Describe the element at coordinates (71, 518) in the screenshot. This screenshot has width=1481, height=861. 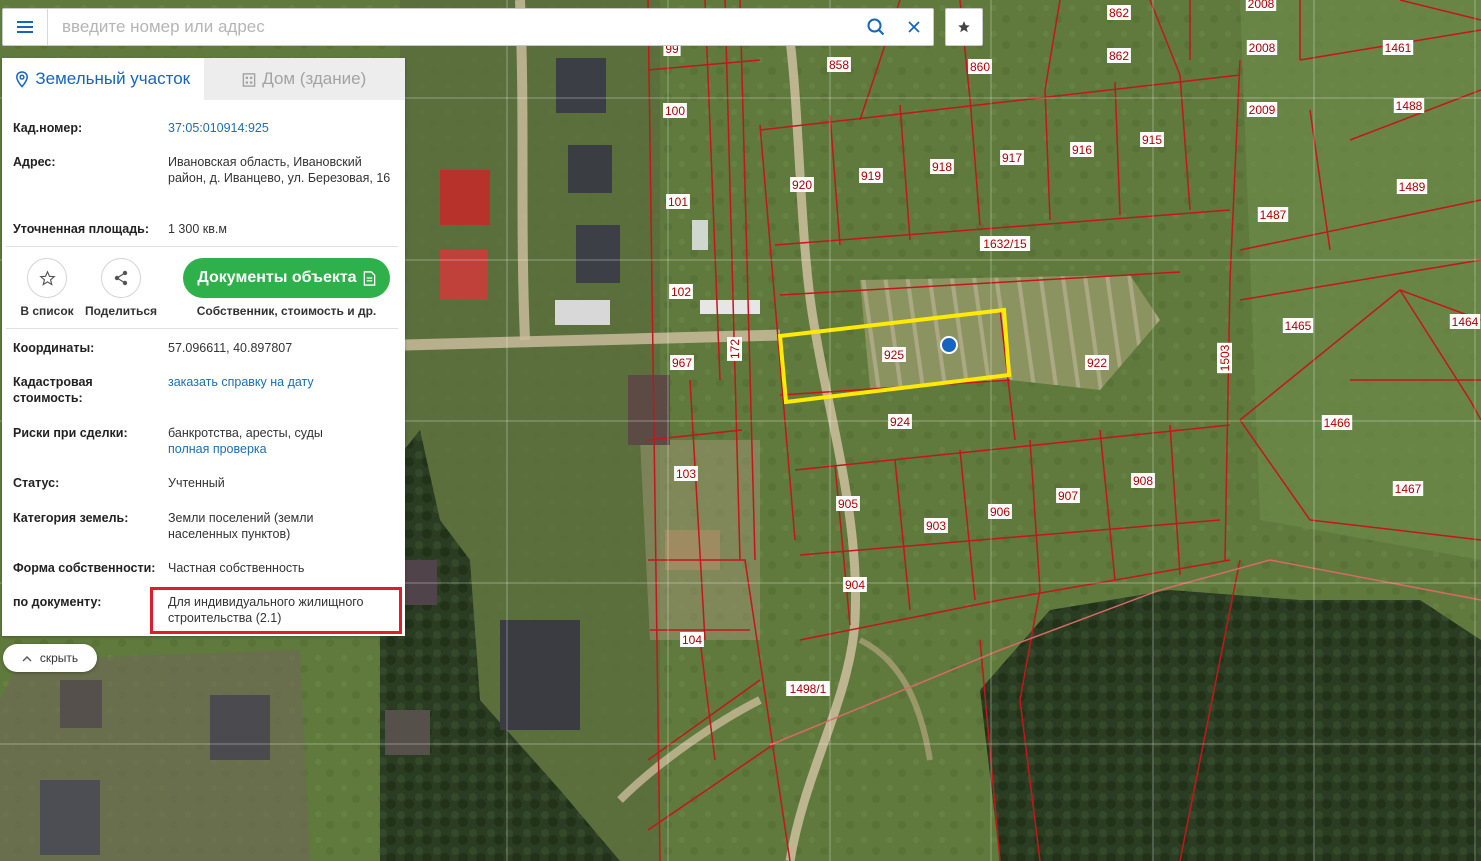
I see `info-key: Категория земель:` at that location.